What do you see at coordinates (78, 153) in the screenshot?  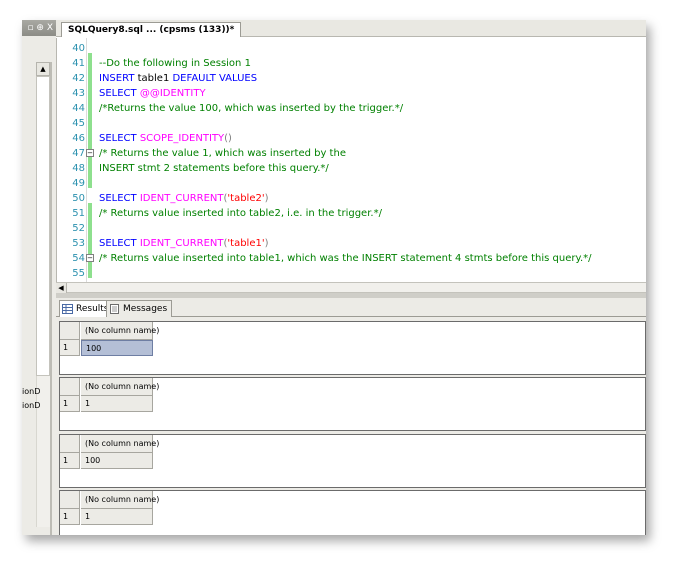 I see `line-number: 47` at bounding box center [78, 153].